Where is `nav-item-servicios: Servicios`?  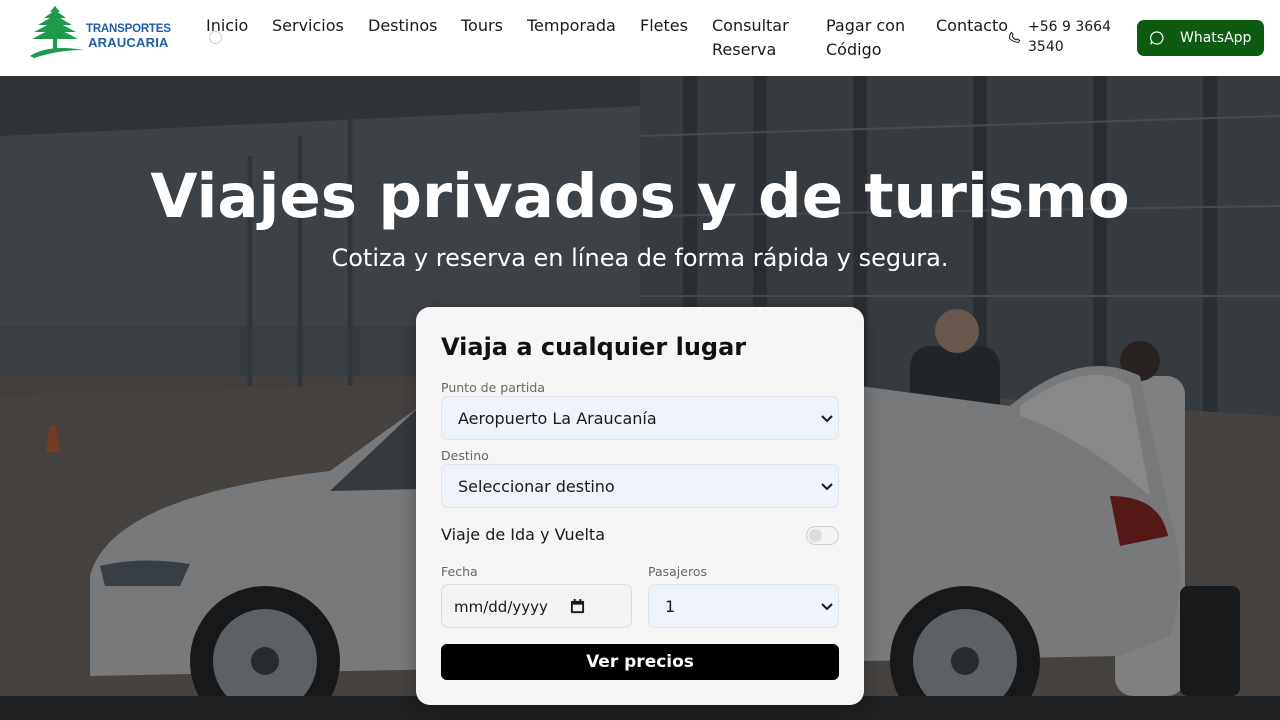
nav-item-servicios: Servicios is located at coordinates (308, 26).